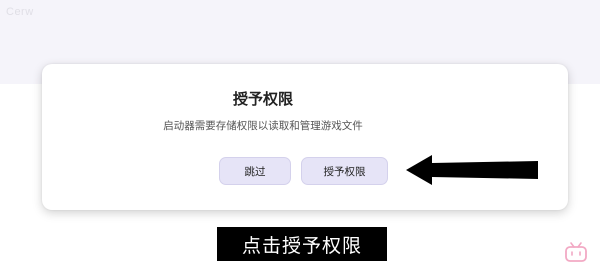  I want to click on grant-permission-button: 授予权限, so click(344, 171).